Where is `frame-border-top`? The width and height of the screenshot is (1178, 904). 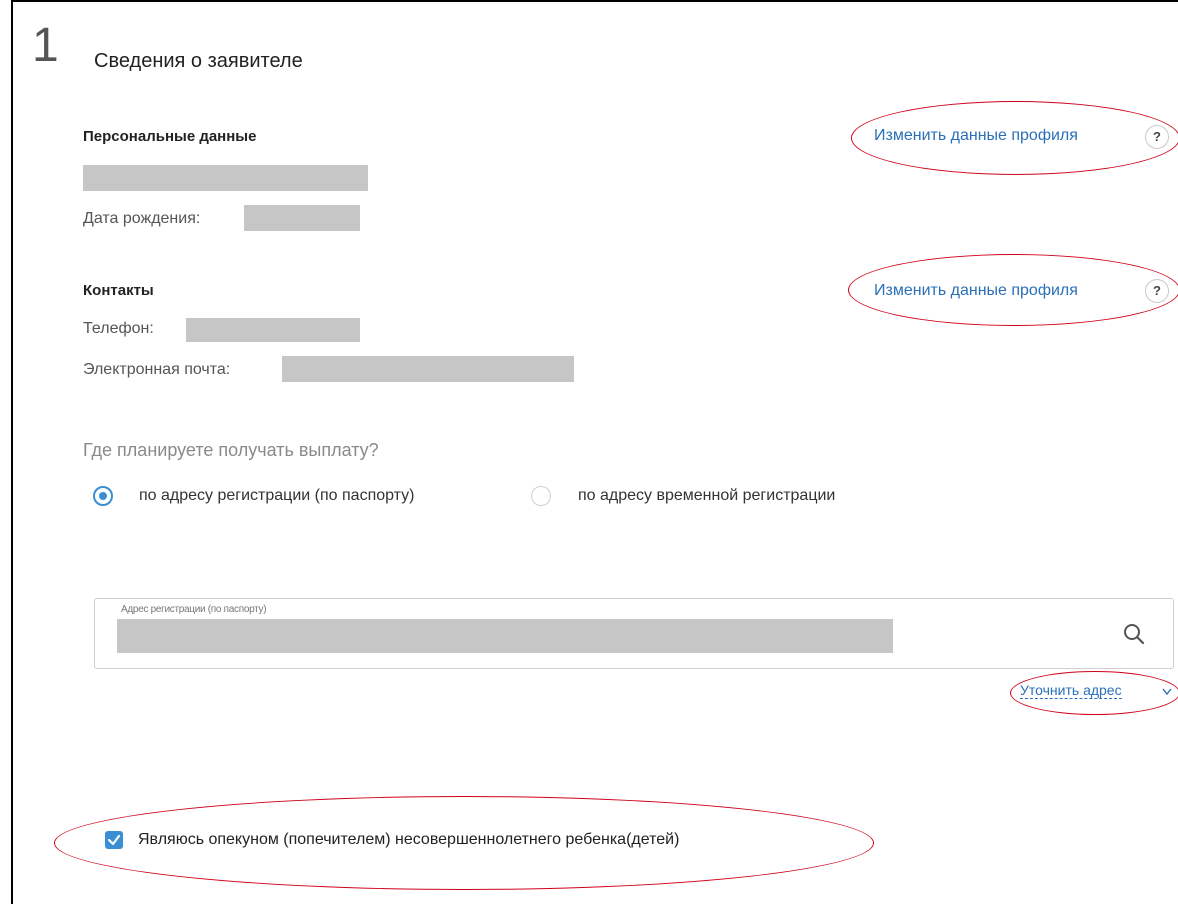
frame-border-top is located at coordinates (594, 1).